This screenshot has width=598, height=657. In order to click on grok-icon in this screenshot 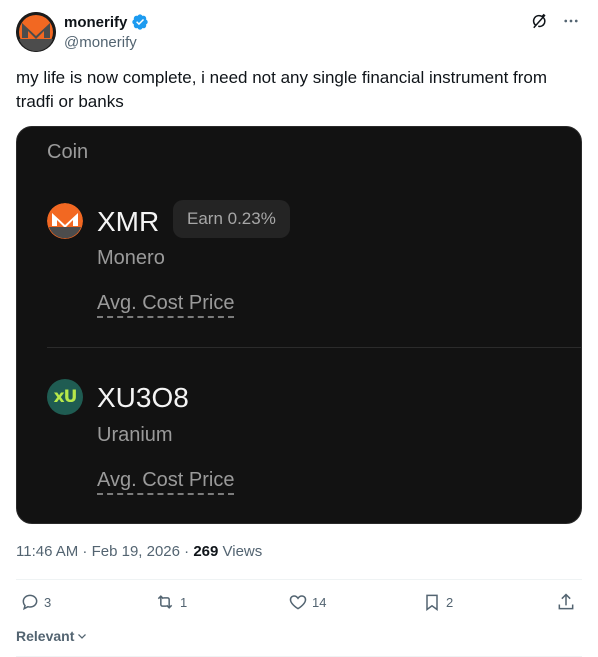, I will do `click(539, 21)`.